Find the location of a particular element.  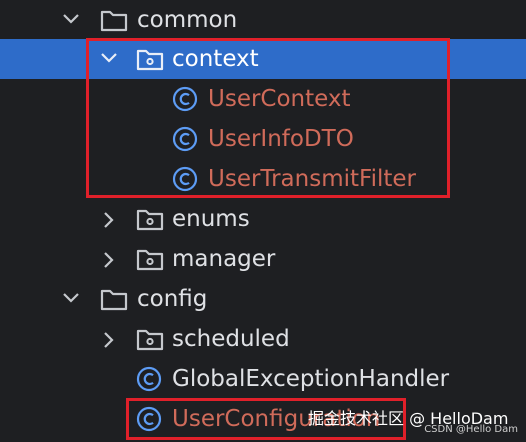

tree-row-manager: manager is located at coordinates (263, 259).